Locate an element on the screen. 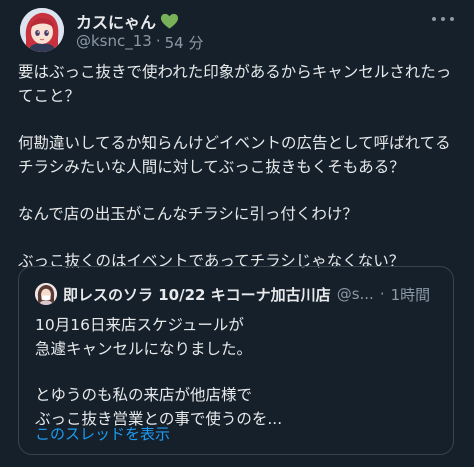 This screenshot has height=467, width=474. tweet-timestamp: 54 分 is located at coordinates (184, 42).